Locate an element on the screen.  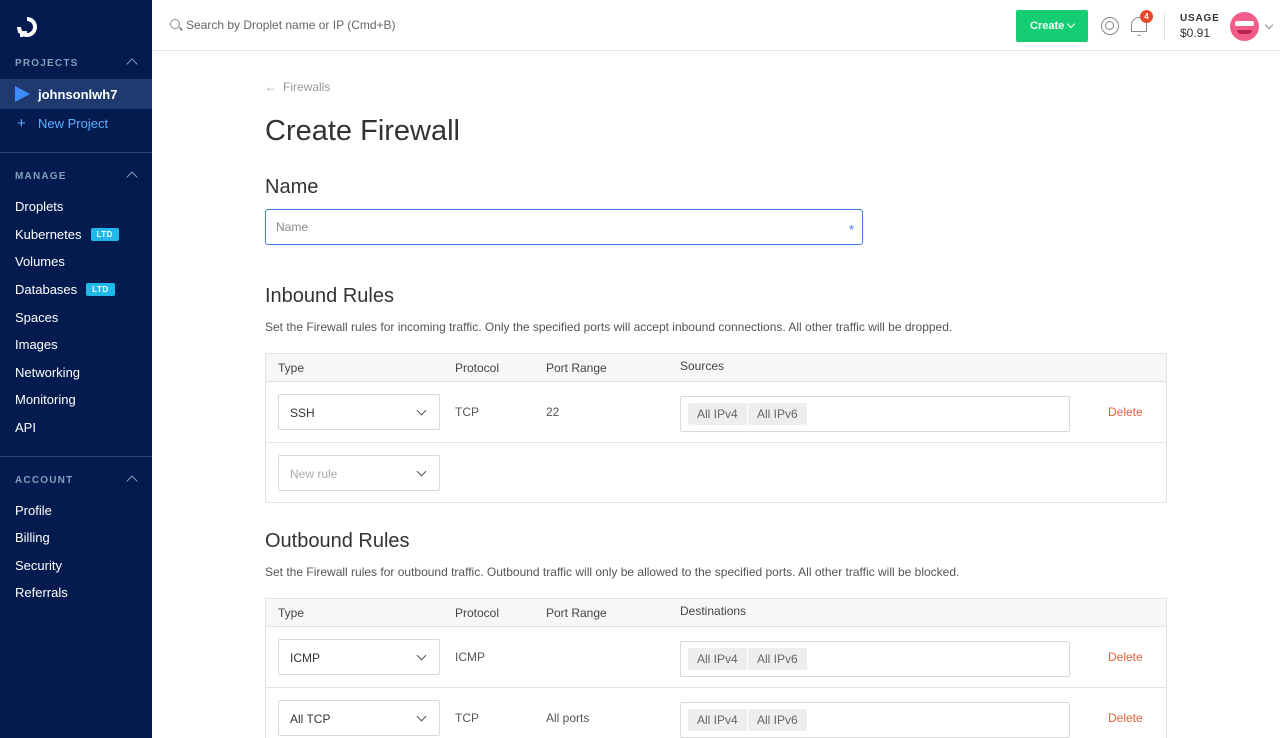
notification-count-badge: 4 is located at coordinates (1146, 16).